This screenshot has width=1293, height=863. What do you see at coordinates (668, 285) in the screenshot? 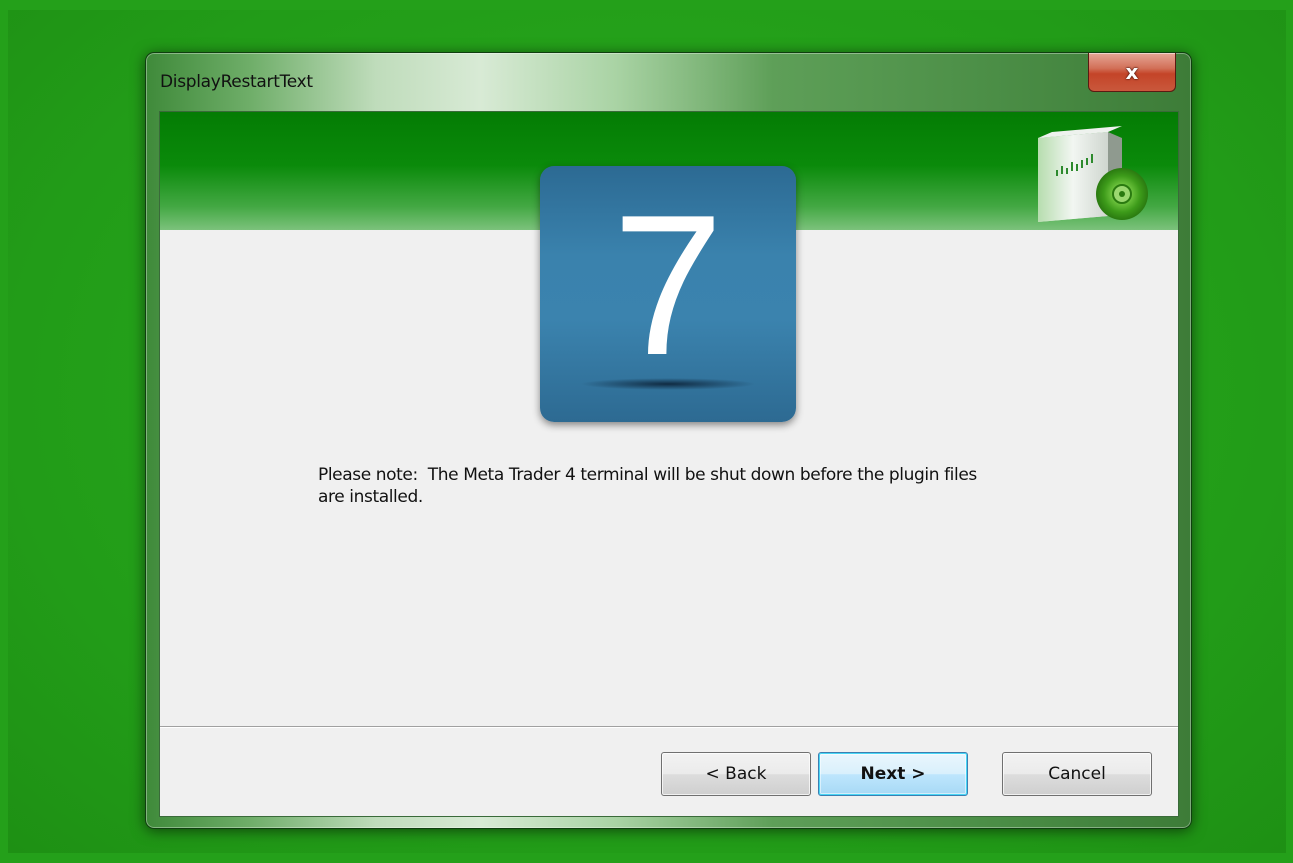
I see `step-number: 7` at bounding box center [668, 285].